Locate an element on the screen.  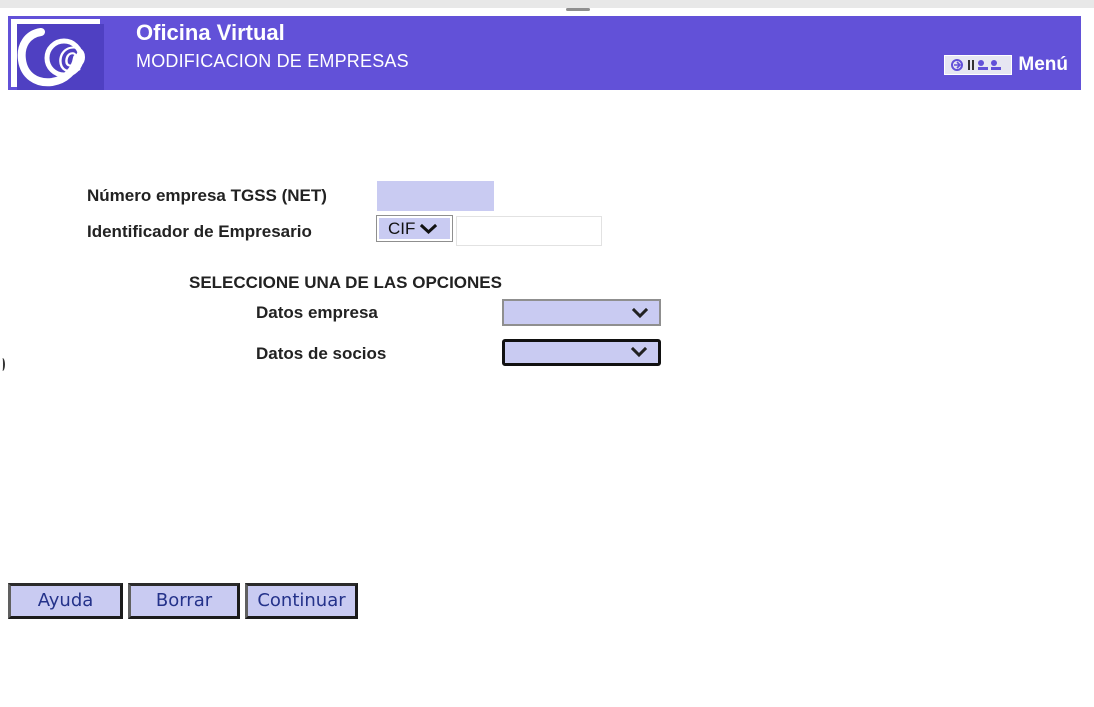
employer-id-label: Identificador de Empresario is located at coordinates (199, 231).